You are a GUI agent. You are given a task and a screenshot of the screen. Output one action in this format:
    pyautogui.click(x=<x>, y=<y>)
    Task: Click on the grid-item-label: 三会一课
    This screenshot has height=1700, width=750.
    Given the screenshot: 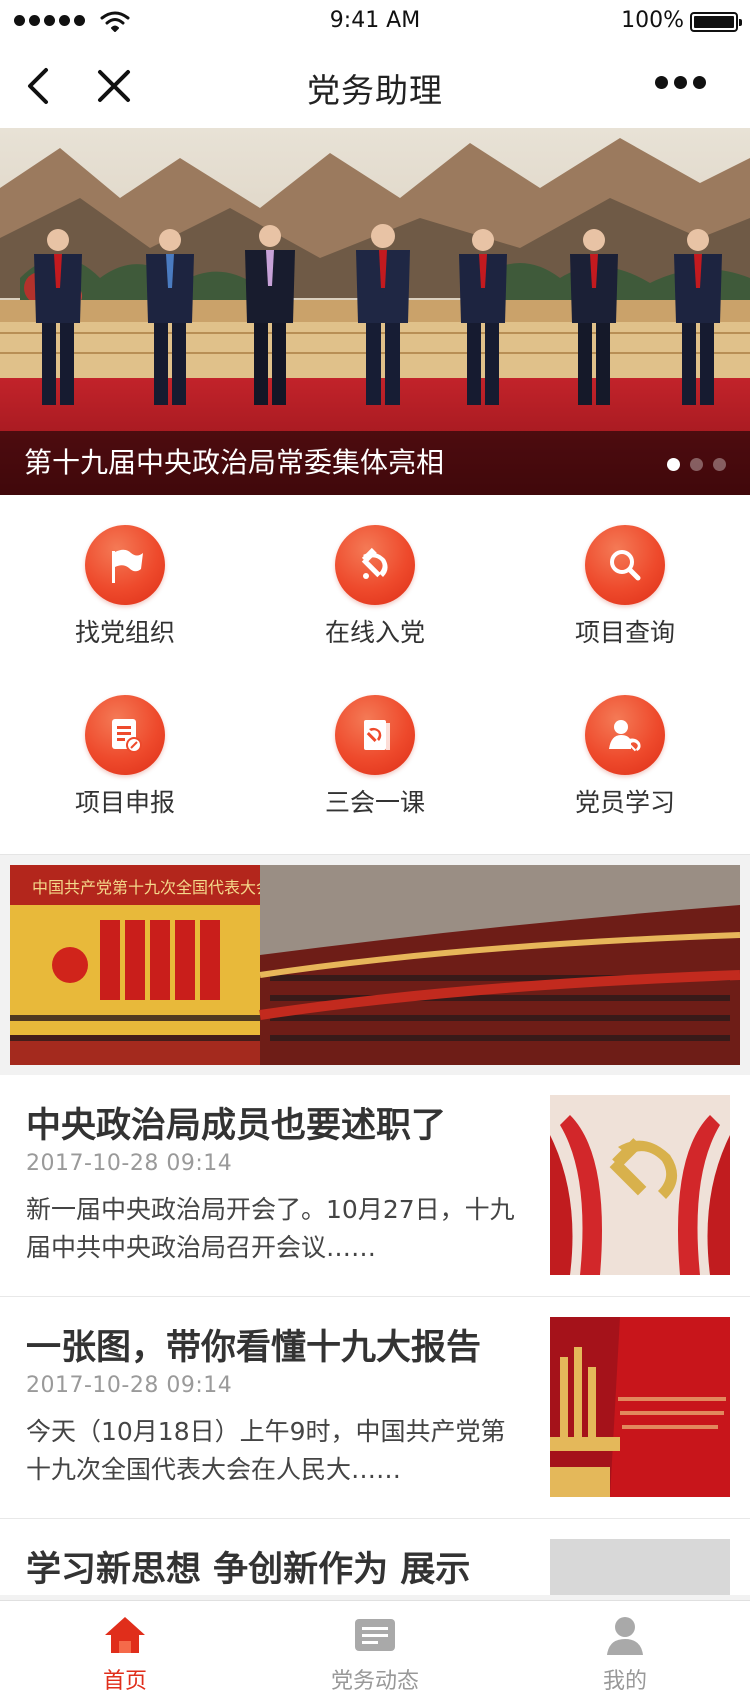 What is the action you would take?
    pyautogui.click(x=374, y=802)
    